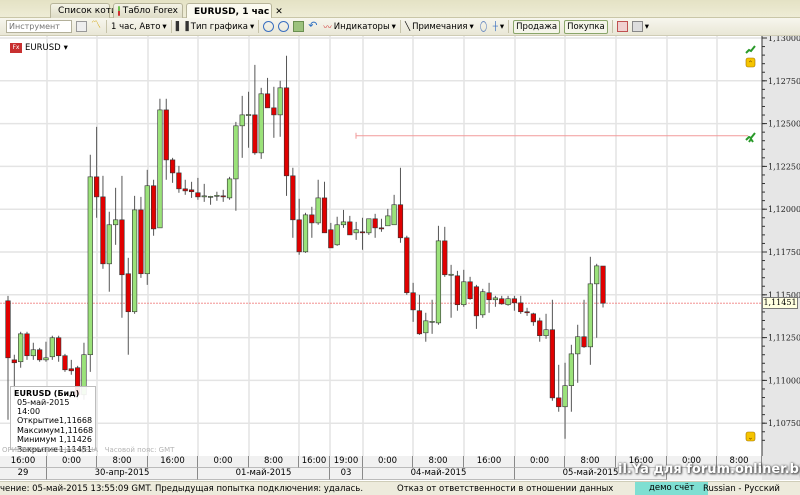 The image size is (800, 495). What do you see at coordinates (50, 450) in the screenshot?
I see `indicative-price-label: ОРИЕНТИРОВОЧНАЯ ЦЕНА` at bounding box center [50, 450].